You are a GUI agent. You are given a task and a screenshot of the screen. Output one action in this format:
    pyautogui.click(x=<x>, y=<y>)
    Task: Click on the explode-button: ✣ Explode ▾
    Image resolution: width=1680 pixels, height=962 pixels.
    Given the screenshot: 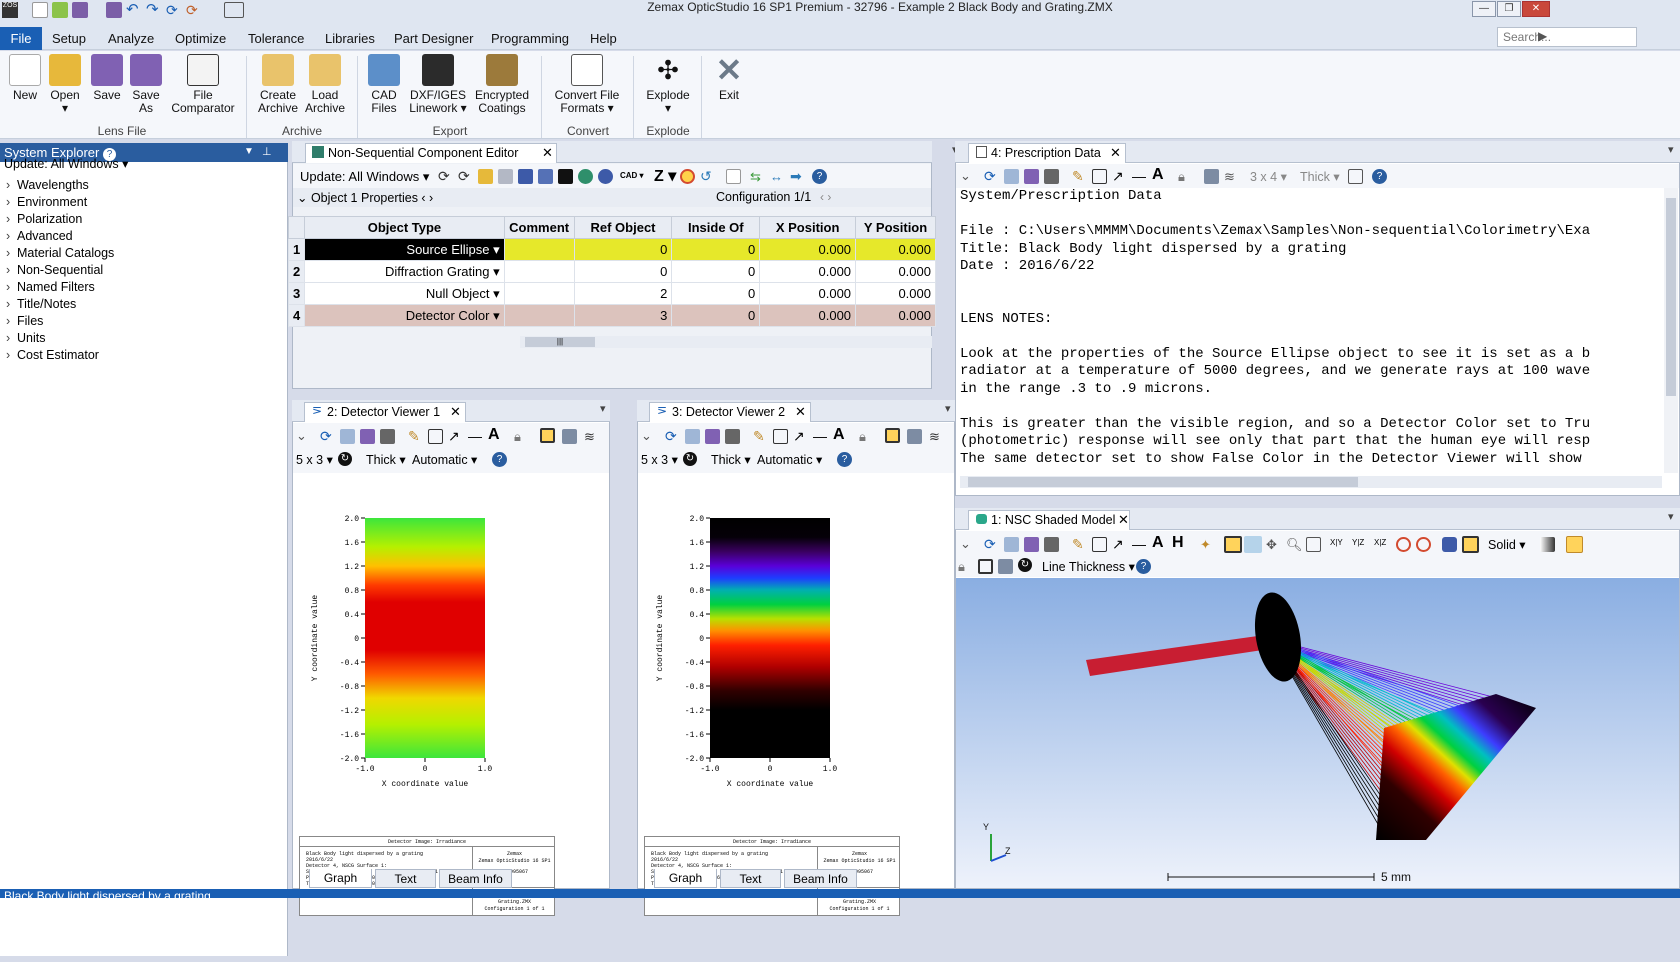 What is the action you would take?
    pyautogui.click(x=668, y=90)
    